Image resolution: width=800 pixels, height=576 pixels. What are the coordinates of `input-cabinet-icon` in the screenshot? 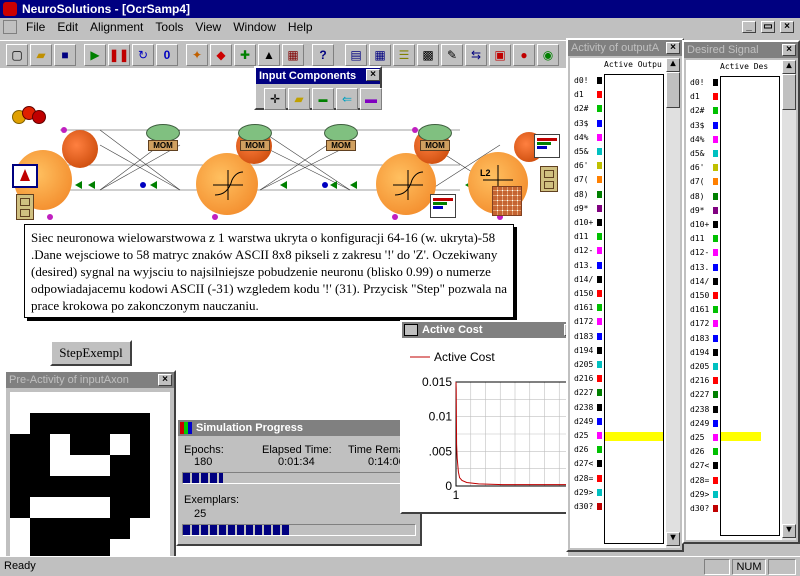 It's located at (25, 207).